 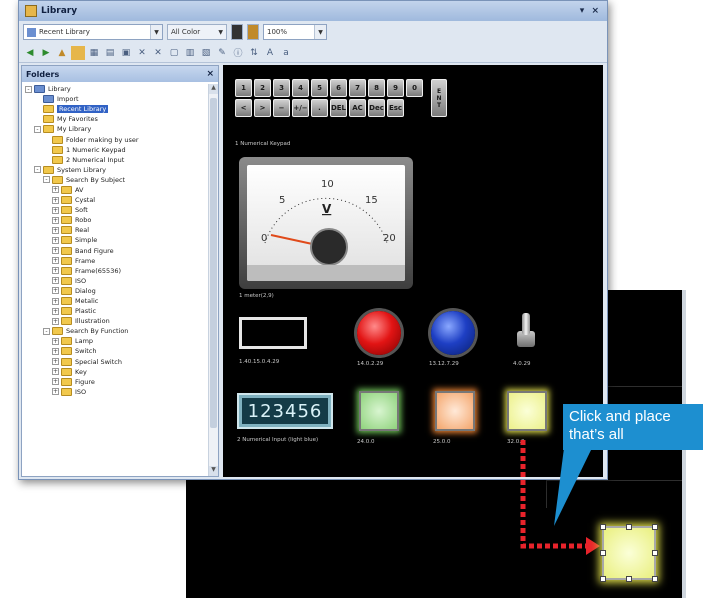 I want to click on drag-arrow, so click(x=560, y=497).